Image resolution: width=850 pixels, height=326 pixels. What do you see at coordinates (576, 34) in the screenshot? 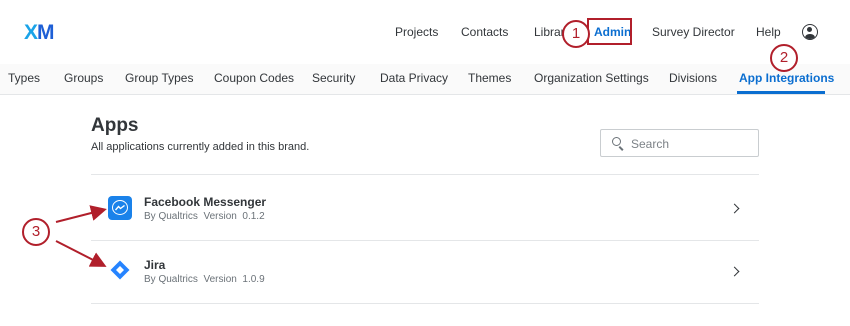
I see `callout-badge-1: 1` at bounding box center [576, 34].